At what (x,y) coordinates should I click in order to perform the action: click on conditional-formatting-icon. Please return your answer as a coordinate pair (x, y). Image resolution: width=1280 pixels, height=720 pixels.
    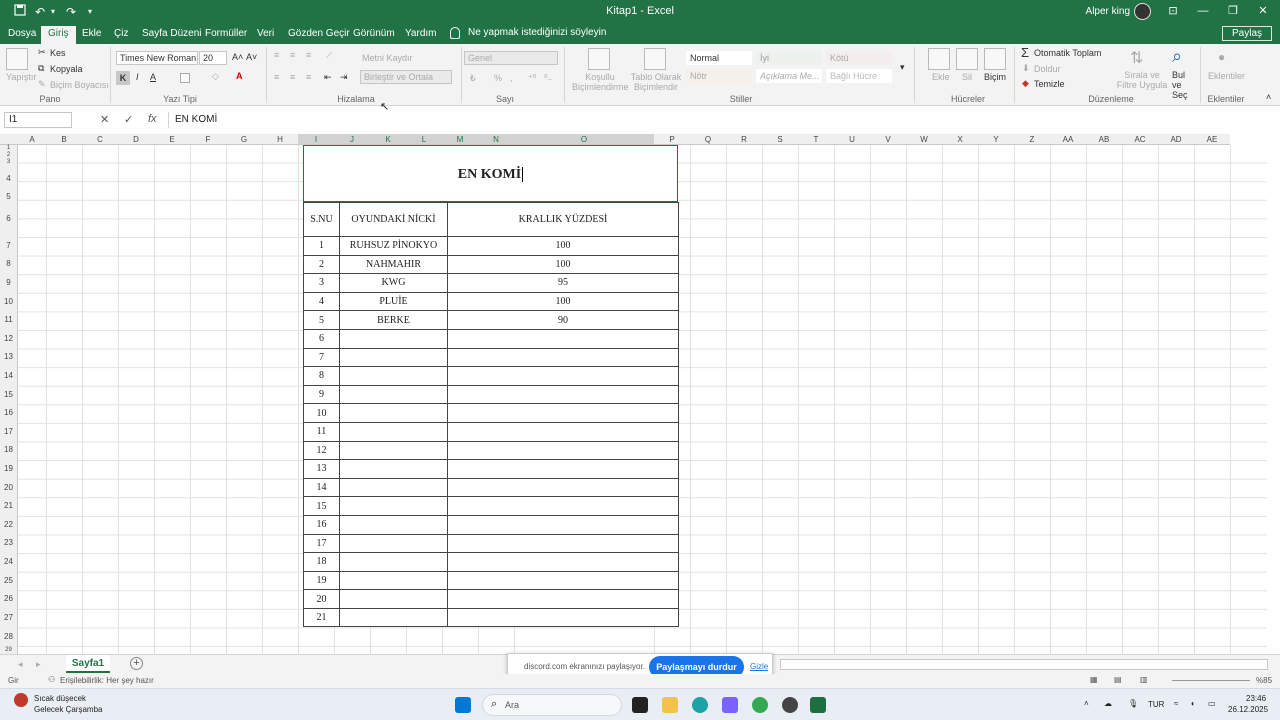
    Looking at the image, I should click on (599, 59).